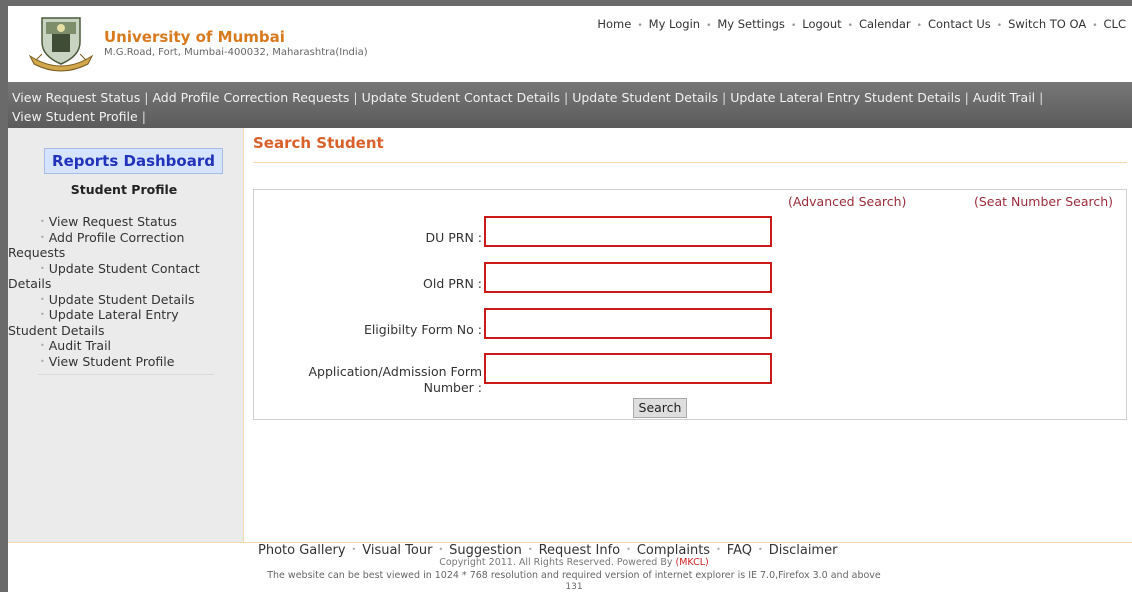 This screenshot has width=1132, height=592. Describe the element at coordinates (674, 24) in the screenshot. I see `top-link-my-login: My Login` at that location.